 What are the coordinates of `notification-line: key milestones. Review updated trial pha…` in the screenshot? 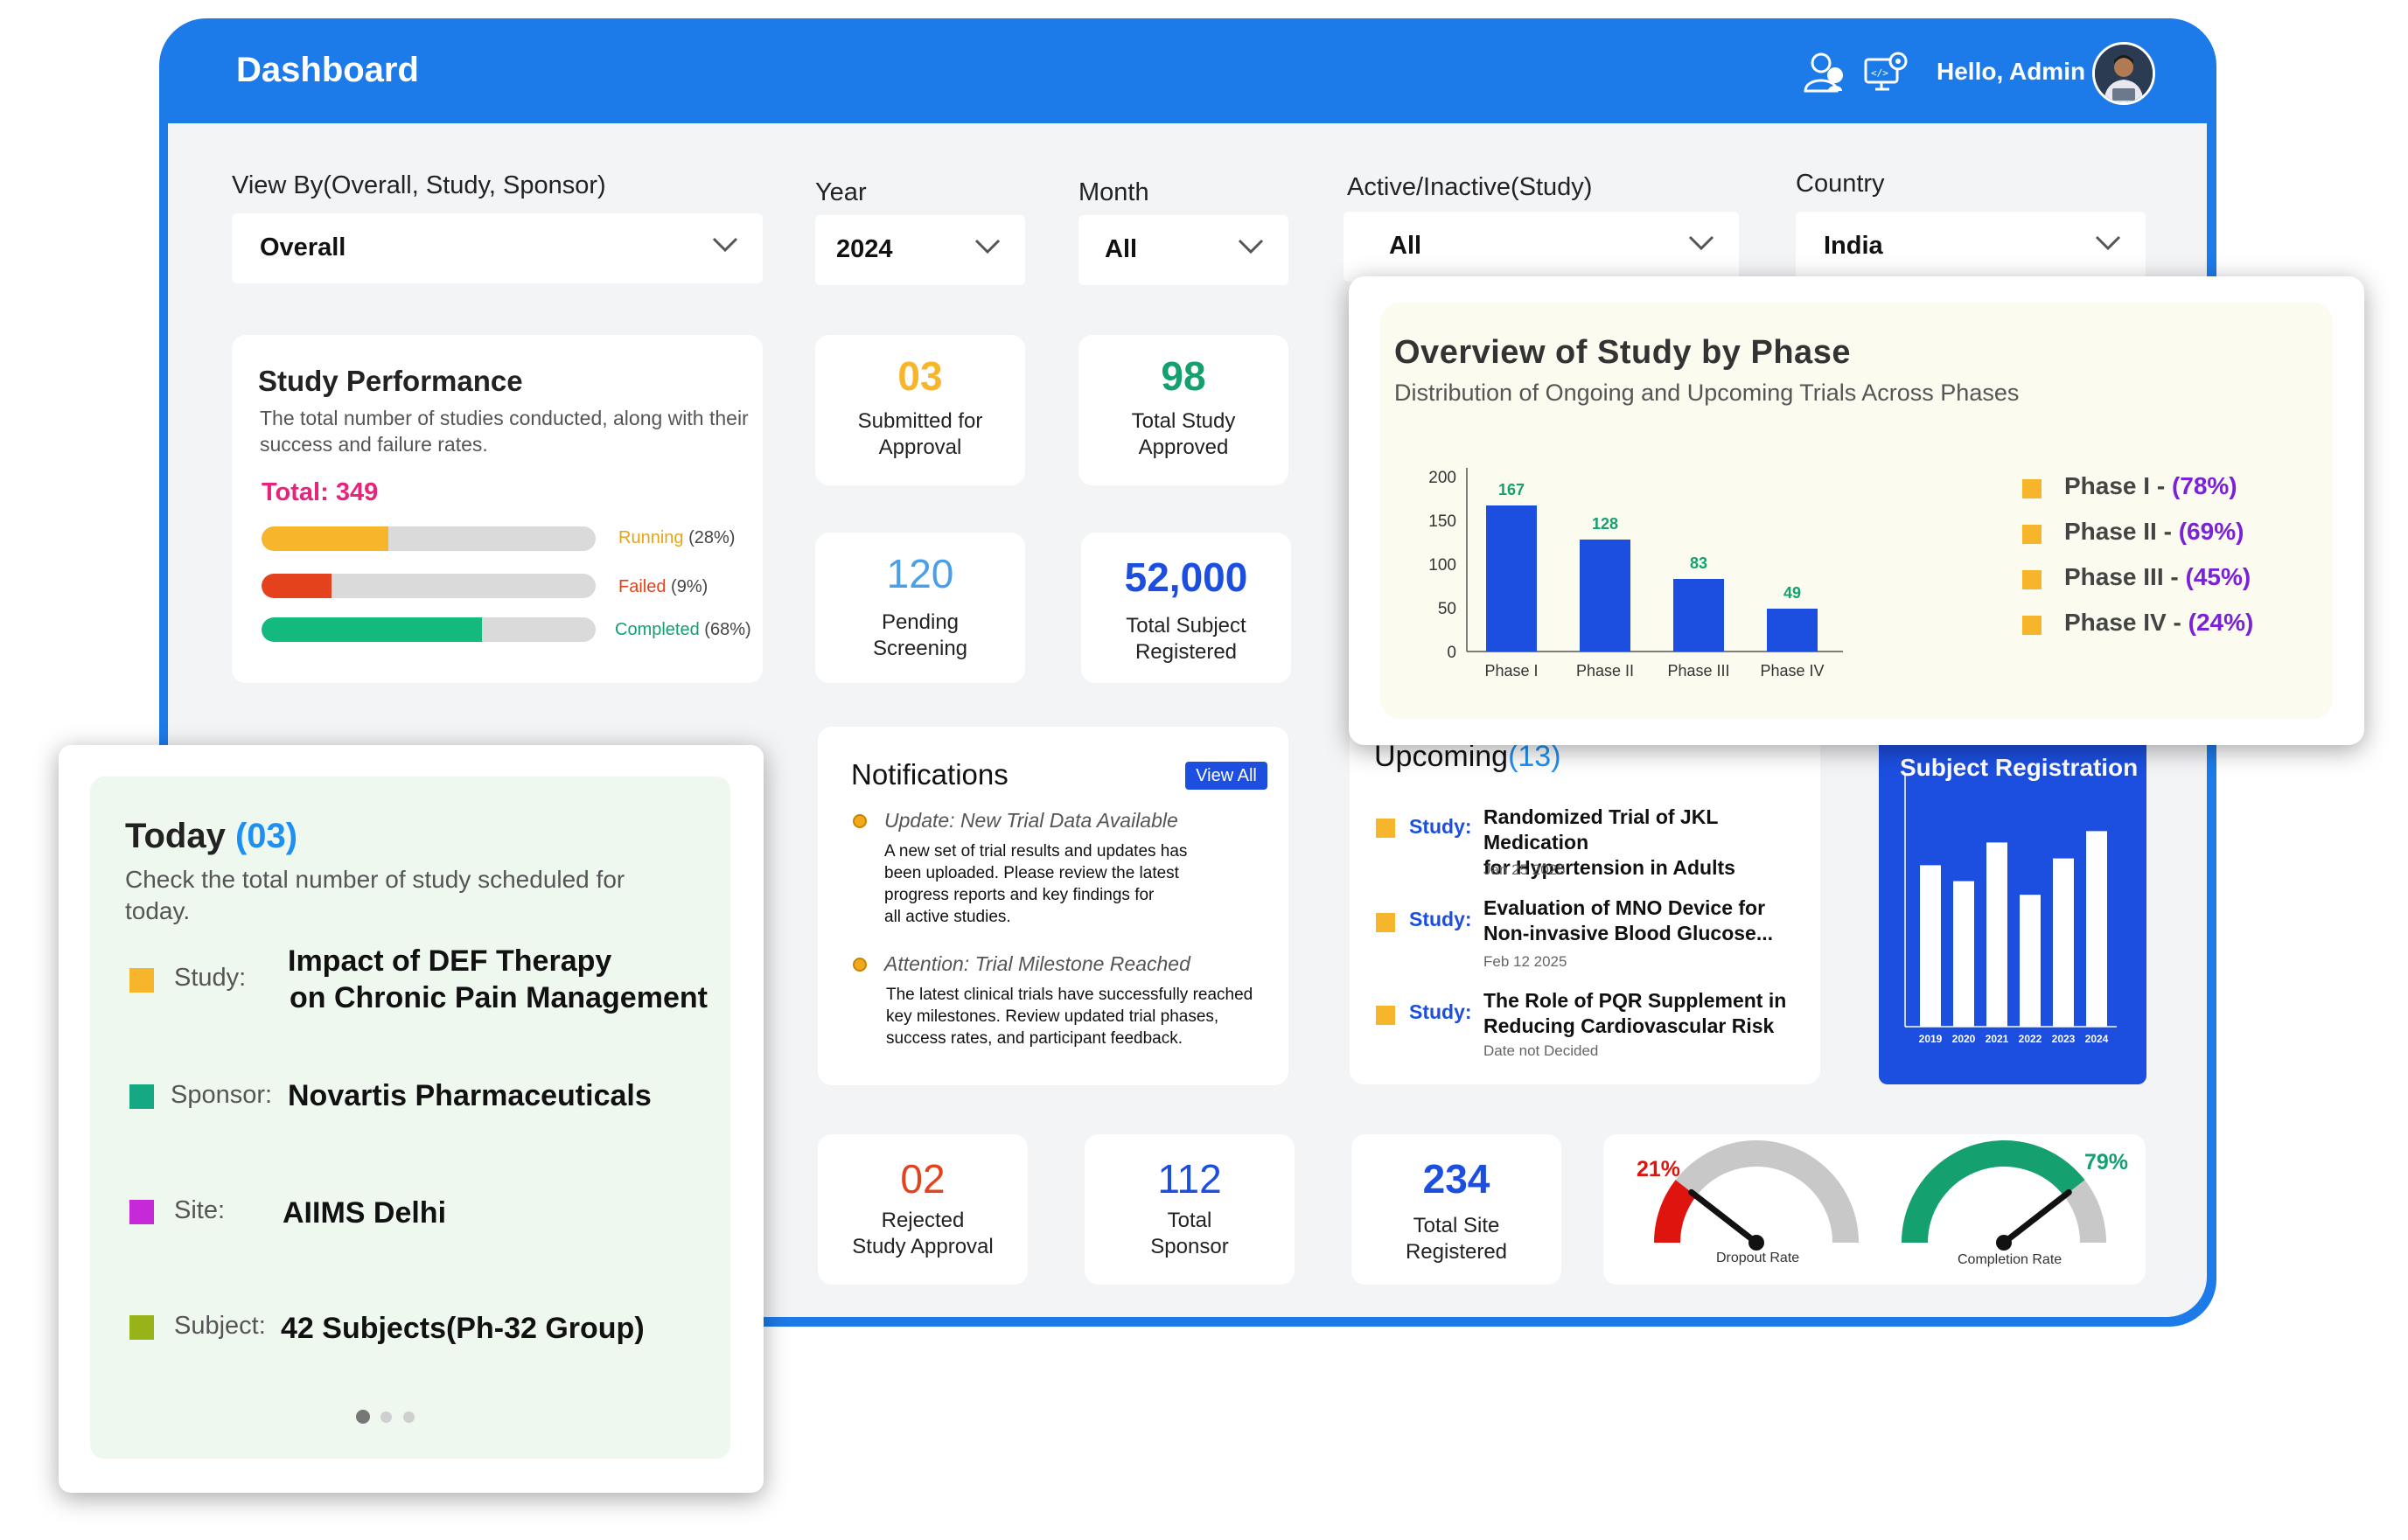 It's located at (1052, 1016).